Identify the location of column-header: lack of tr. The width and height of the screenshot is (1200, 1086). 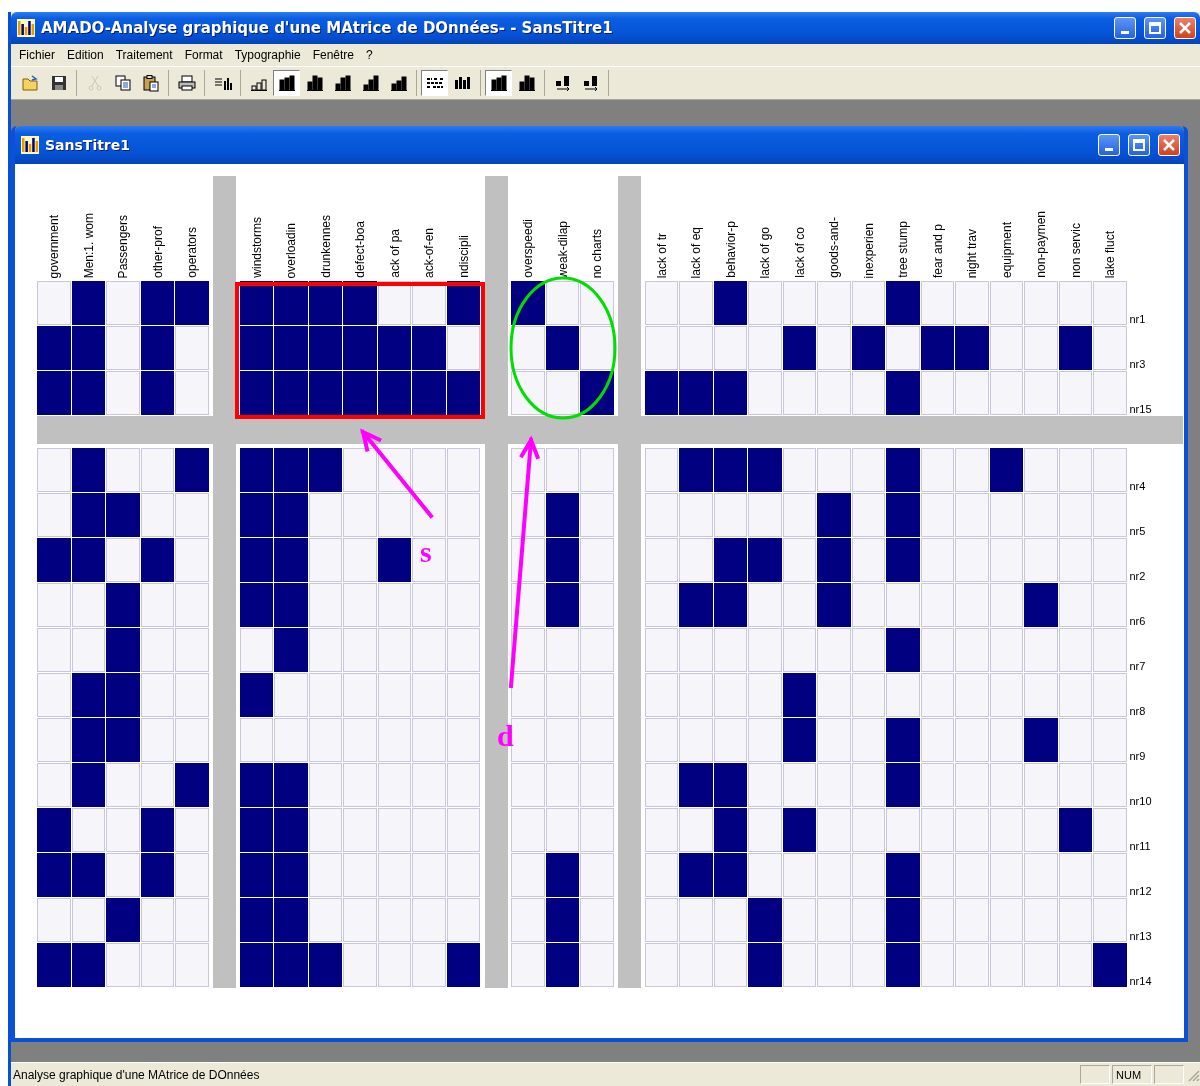
(661, 255).